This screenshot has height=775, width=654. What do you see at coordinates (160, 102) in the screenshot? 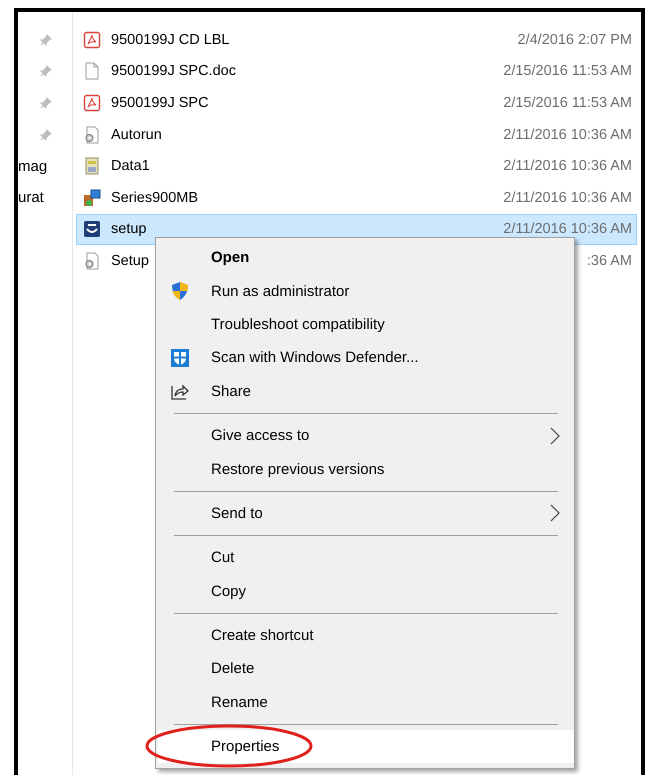
I see `file-name: 9500199J SPC` at bounding box center [160, 102].